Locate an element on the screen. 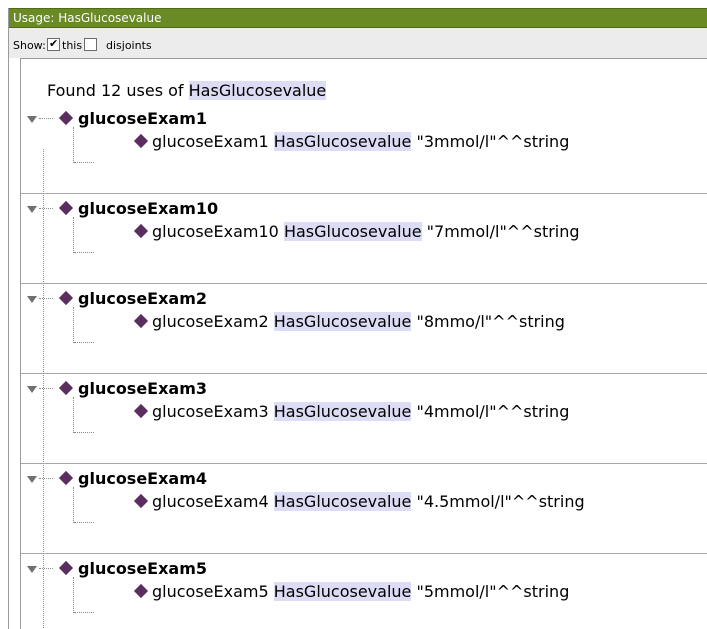 This screenshot has width=707, height=629. assertion-value: "4mmol/l"^^string is located at coordinates (493, 411).